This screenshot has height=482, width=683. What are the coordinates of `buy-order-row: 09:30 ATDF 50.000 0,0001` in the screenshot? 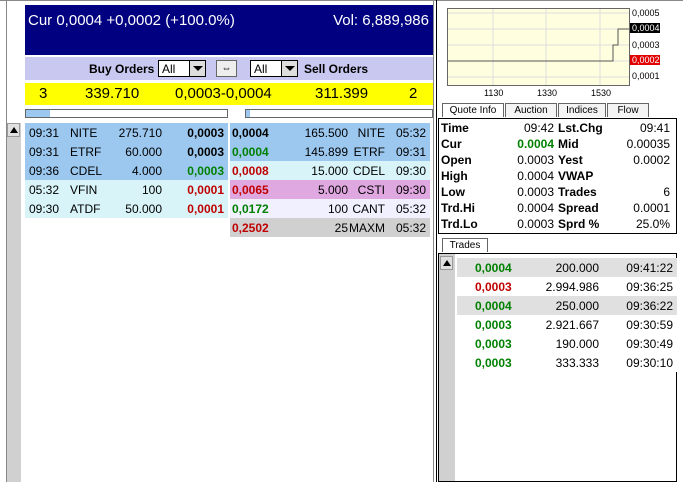 It's located at (126, 208).